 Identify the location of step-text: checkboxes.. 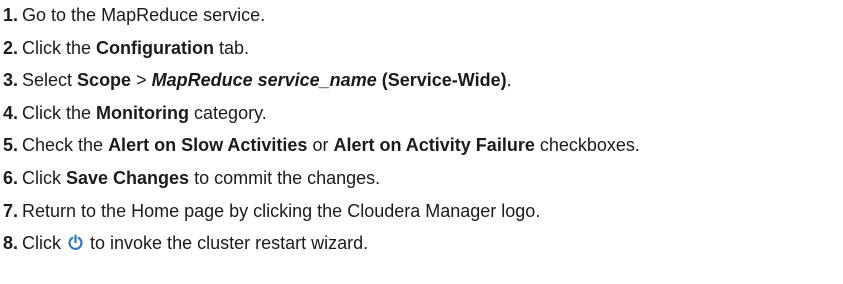
(587, 145).